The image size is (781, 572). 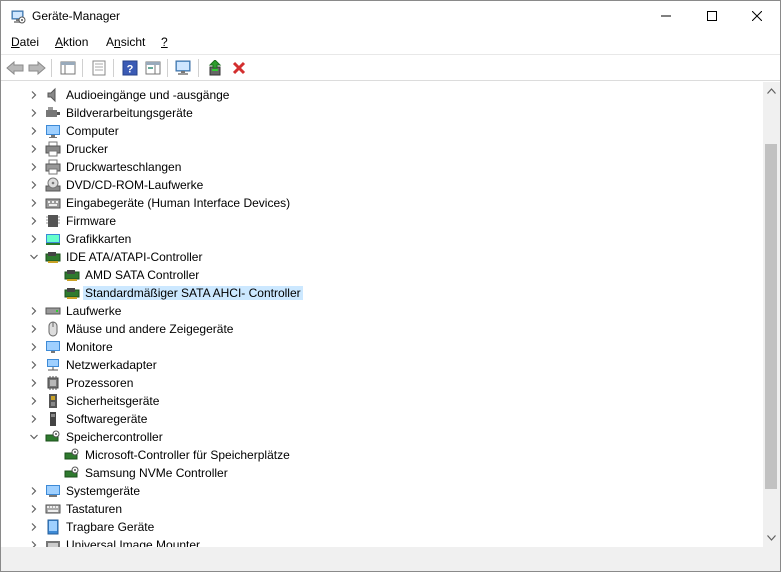 What do you see at coordinates (15, 68) in the screenshot?
I see `back-button` at bounding box center [15, 68].